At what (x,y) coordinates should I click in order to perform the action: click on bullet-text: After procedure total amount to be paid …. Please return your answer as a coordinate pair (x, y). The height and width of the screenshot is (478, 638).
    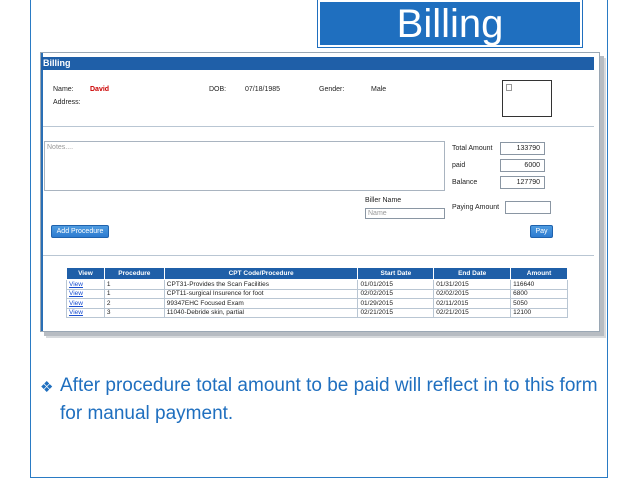
    Looking at the image, I should click on (329, 399).